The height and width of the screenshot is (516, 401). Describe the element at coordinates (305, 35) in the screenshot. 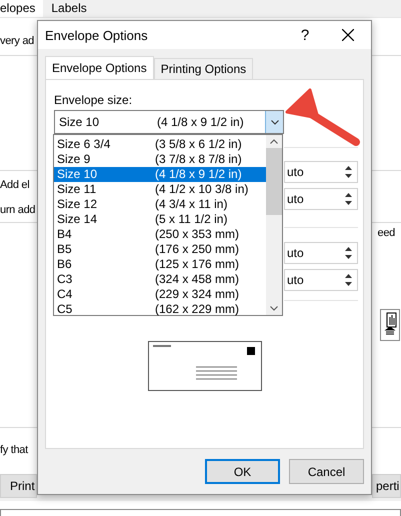

I see `help-button: ?` at that location.